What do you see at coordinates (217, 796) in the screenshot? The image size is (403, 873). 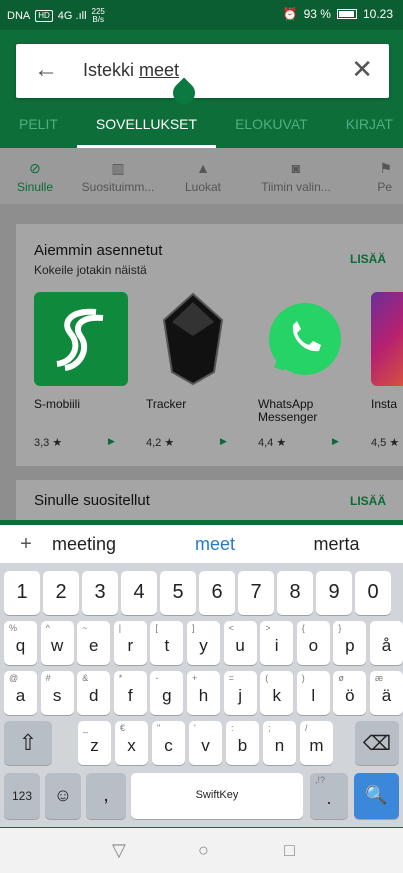 I see `spacebar-key: SwiftKey` at bounding box center [217, 796].